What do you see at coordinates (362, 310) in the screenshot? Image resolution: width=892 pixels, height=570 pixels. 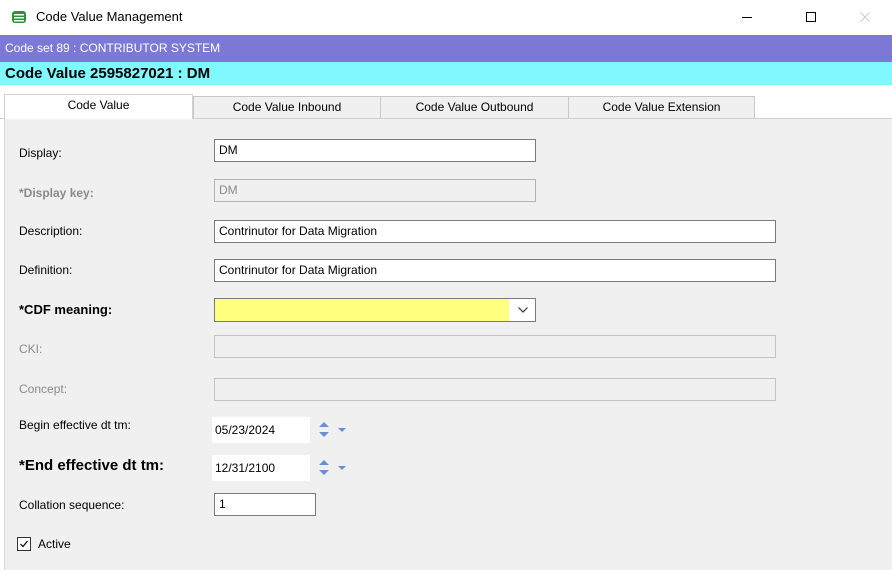 I see `cdf-meaning-value` at bounding box center [362, 310].